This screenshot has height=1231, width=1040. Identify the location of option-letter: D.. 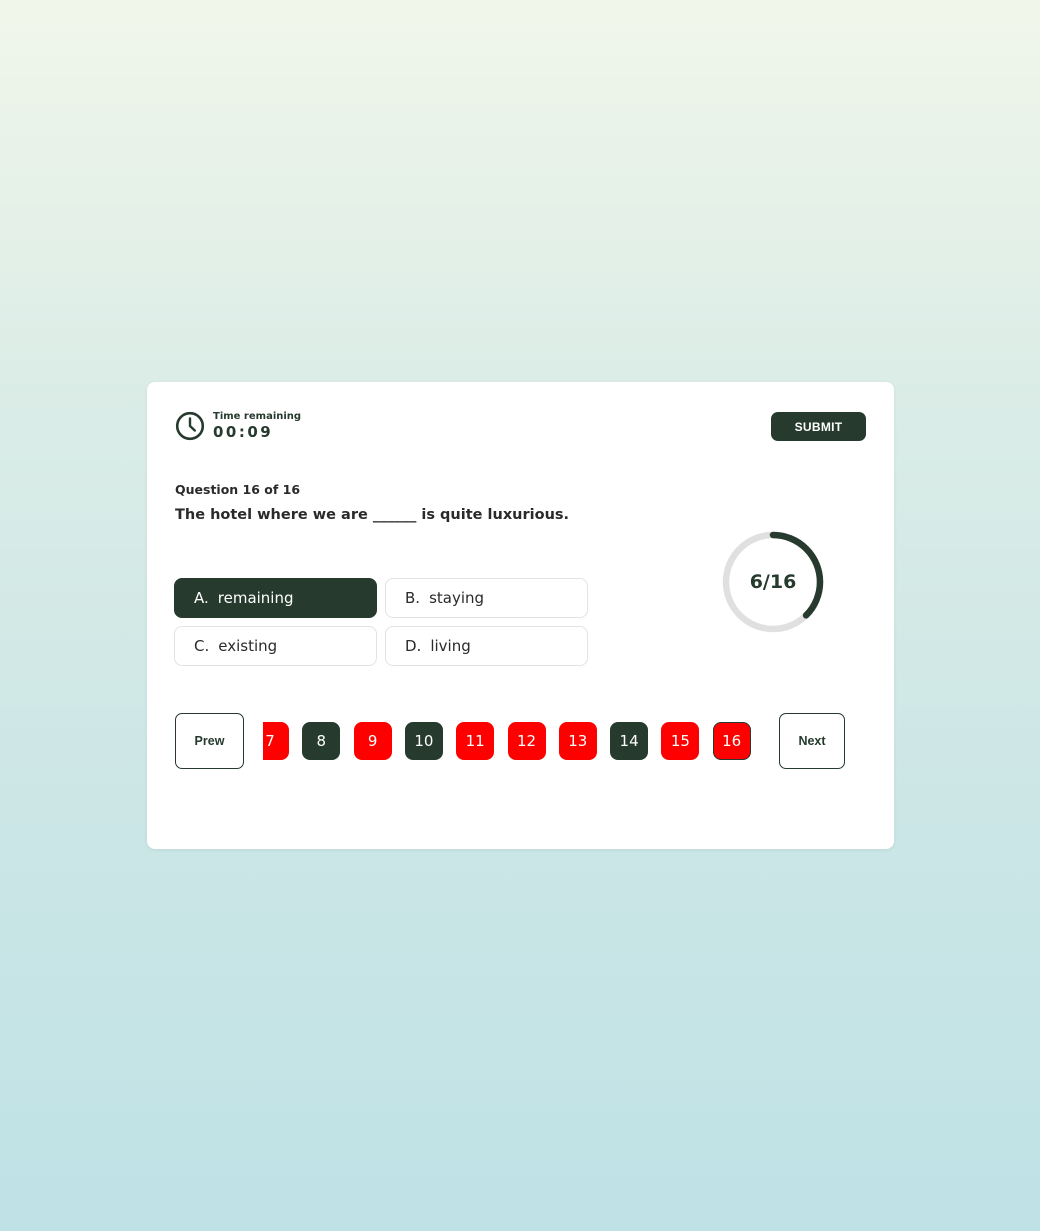
(413, 646).